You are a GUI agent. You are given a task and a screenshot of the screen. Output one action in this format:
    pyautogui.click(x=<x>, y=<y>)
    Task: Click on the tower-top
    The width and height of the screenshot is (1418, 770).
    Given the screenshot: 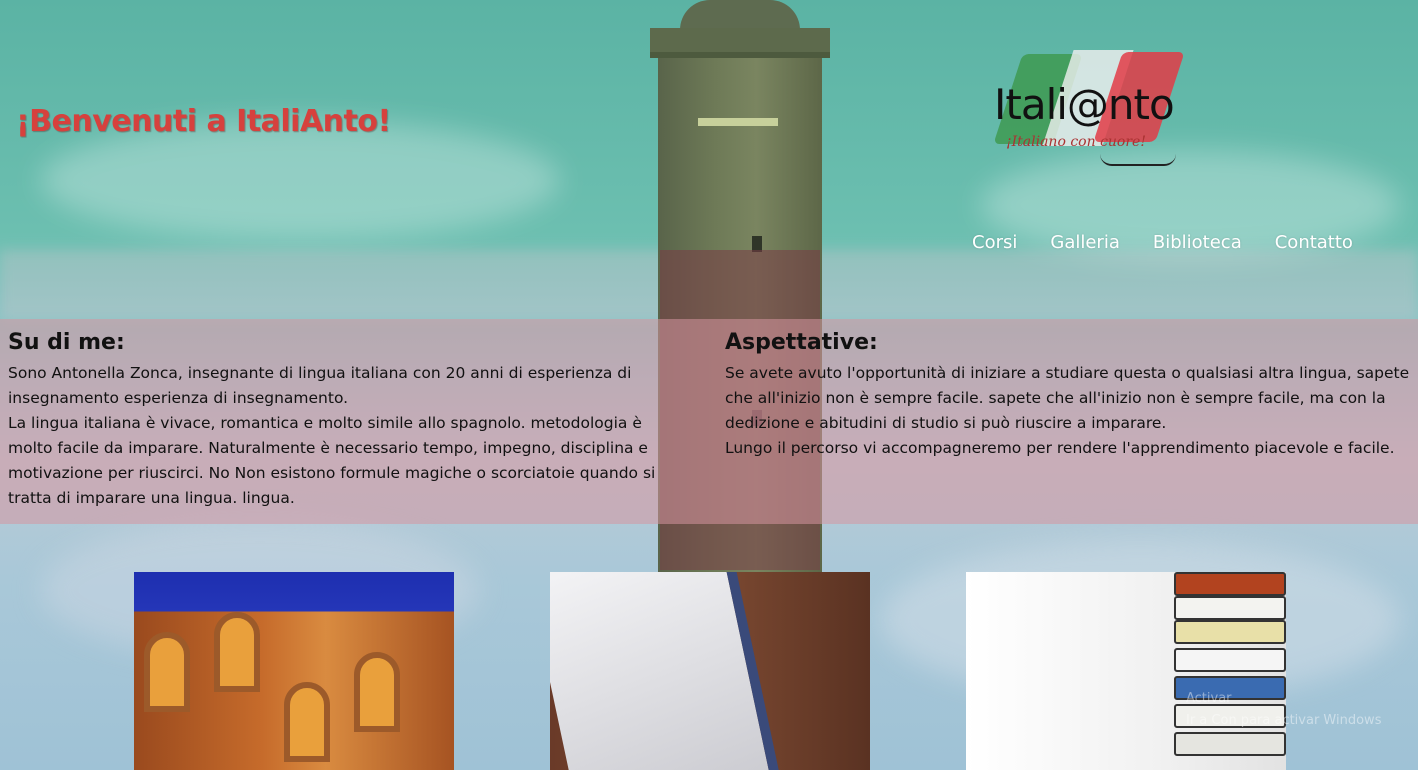 What is the action you would take?
    pyautogui.click(x=740, y=15)
    